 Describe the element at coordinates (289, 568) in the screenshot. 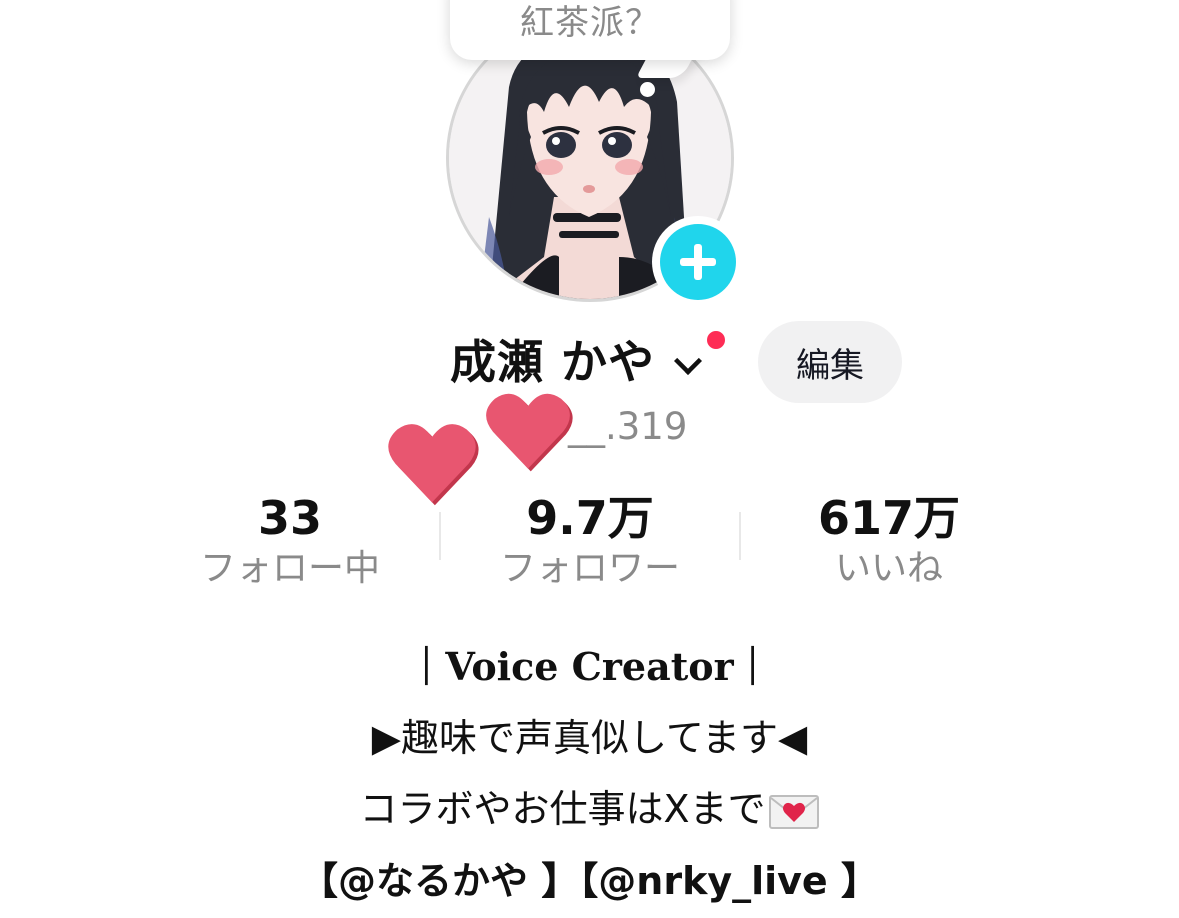

I see `following-label: フォロー中` at that location.